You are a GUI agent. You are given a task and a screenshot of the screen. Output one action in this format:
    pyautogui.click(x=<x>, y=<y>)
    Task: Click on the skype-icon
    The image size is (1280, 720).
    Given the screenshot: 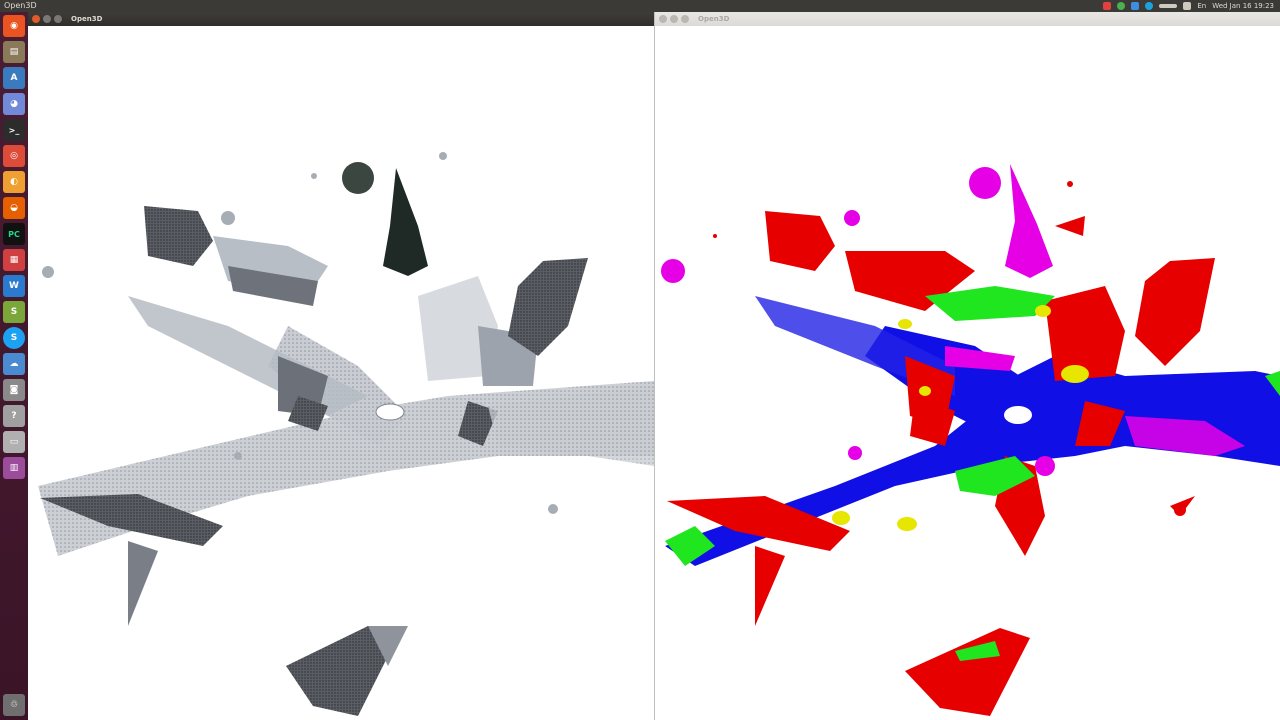 What is the action you would take?
    pyautogui.click(x=1149, y=6)
    